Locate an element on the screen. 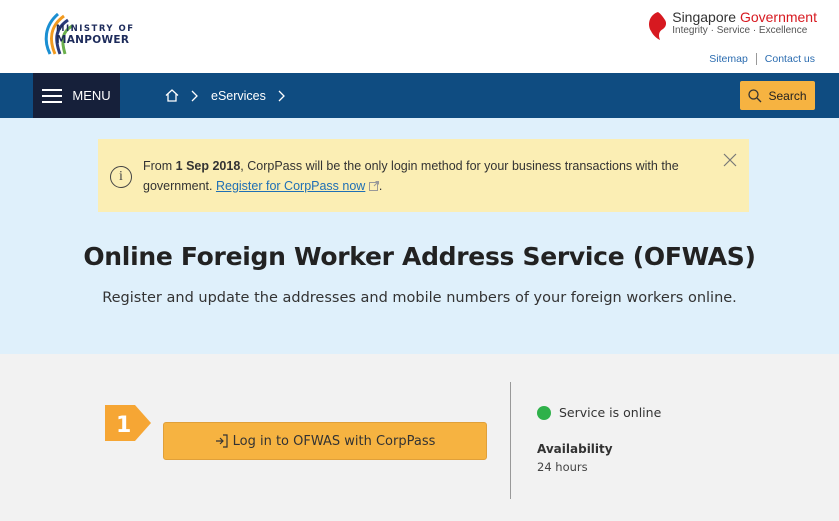  login-icon is located at coordinates (221, 441).